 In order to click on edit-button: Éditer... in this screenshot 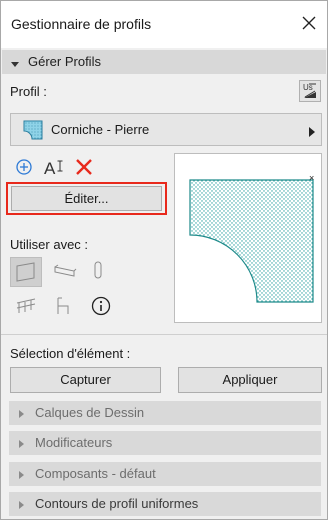, I will do `click(86, 198)`.